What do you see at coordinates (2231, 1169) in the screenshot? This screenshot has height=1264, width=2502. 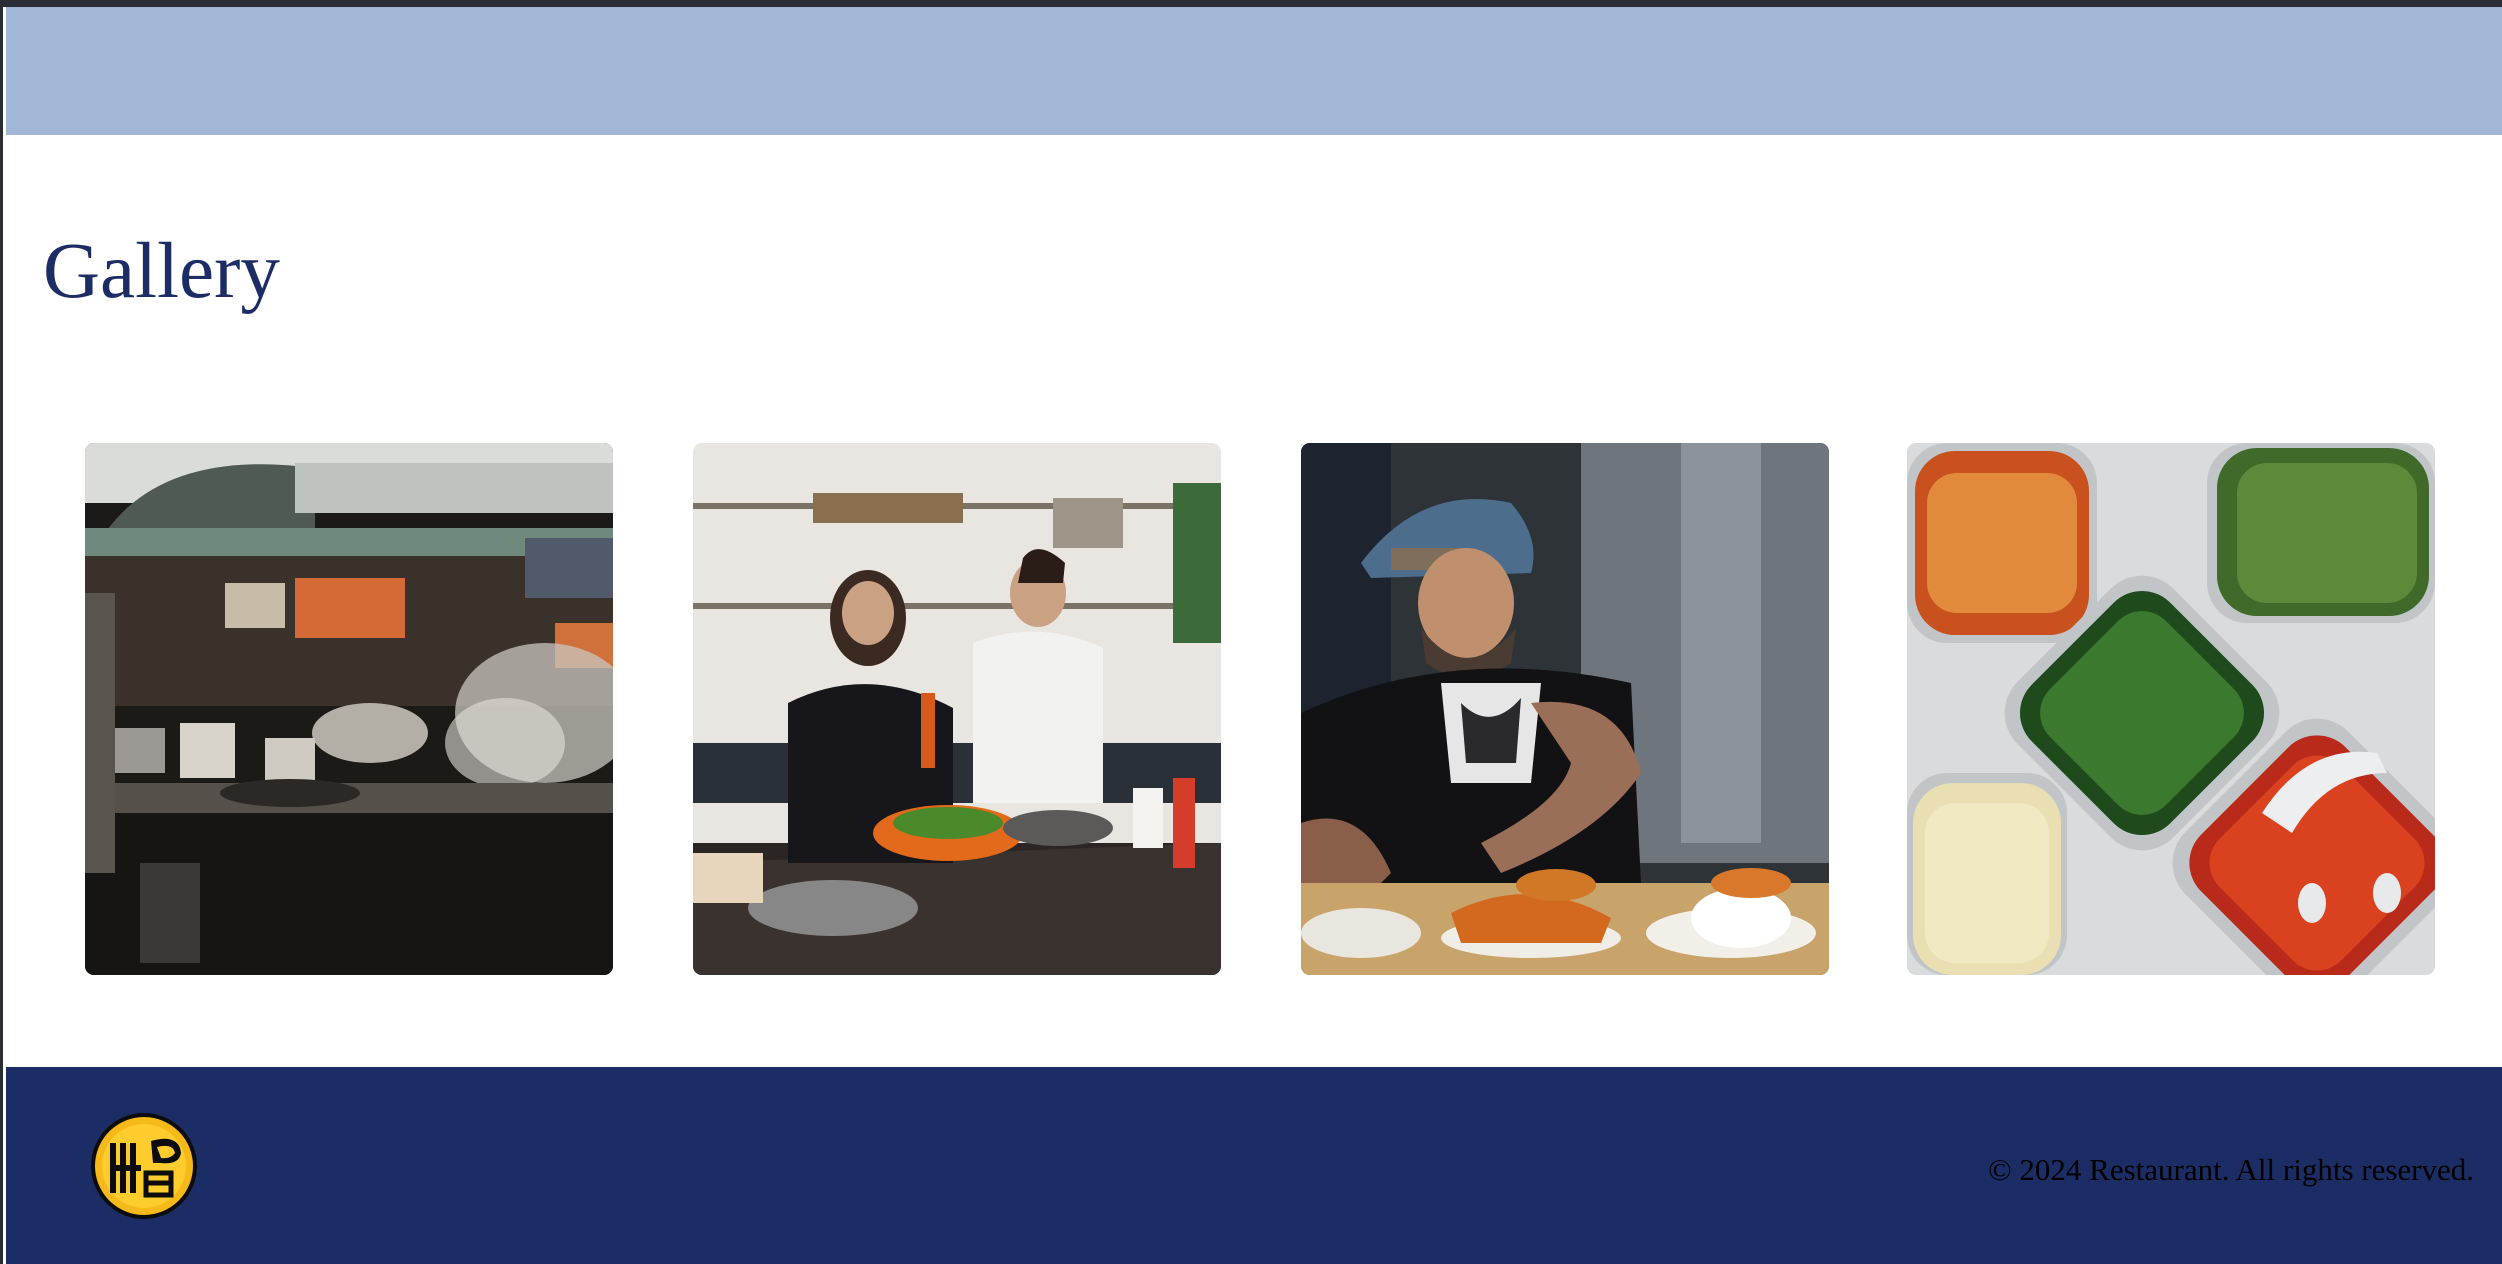 I see `copyright-text: © 2024 Restaurant. All rights reserved.` at bounding box center [2231, 1169].